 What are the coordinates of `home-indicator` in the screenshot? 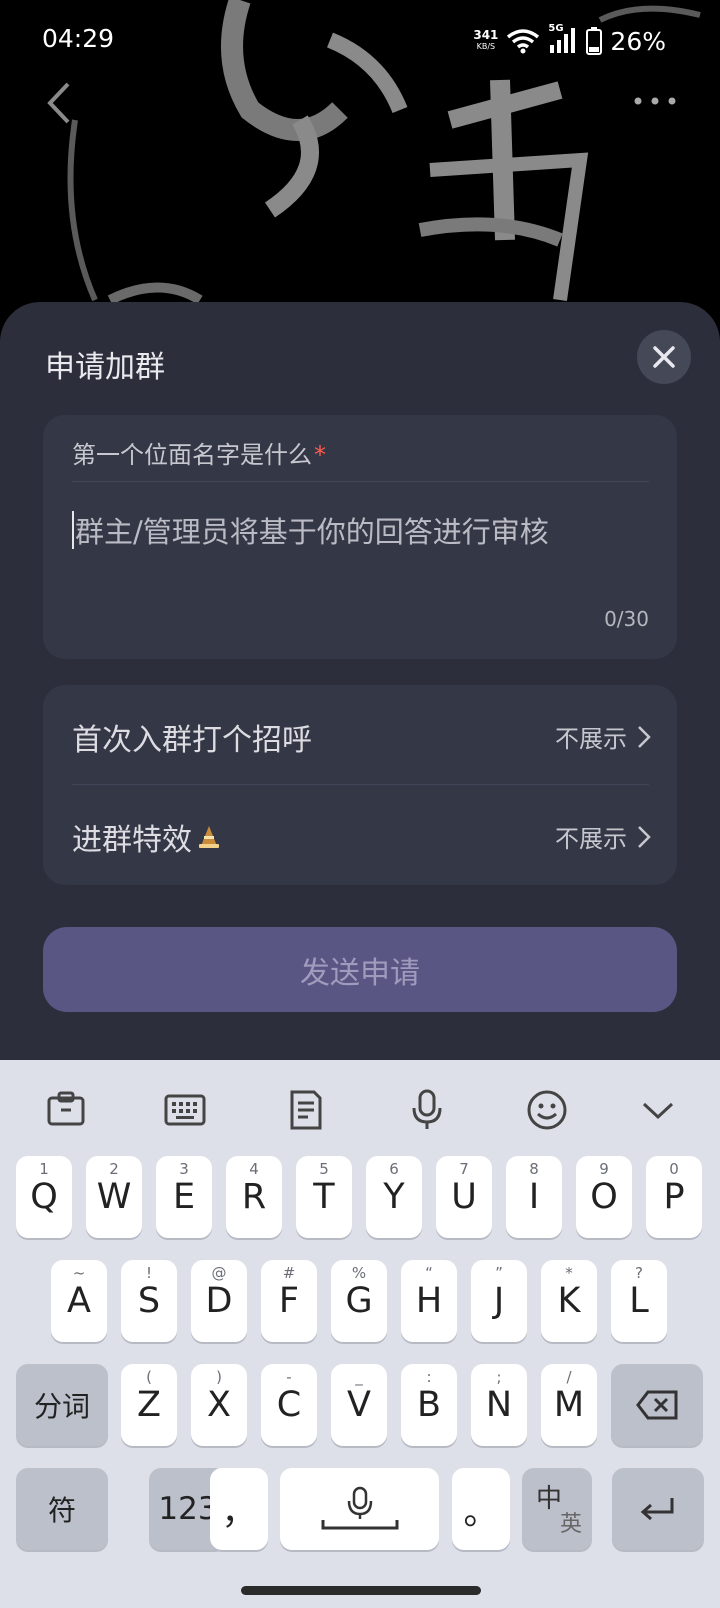 It's located at (361, 1590).